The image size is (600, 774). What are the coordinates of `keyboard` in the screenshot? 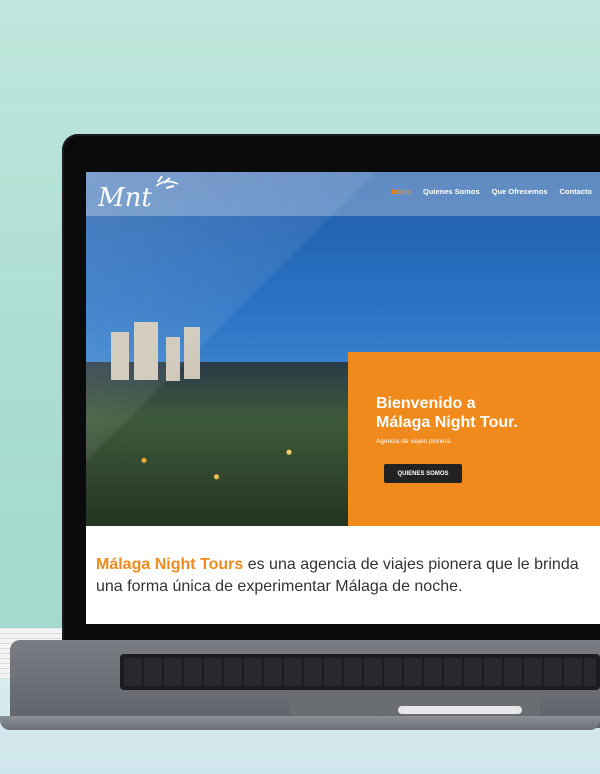 It's located at (360, 672).